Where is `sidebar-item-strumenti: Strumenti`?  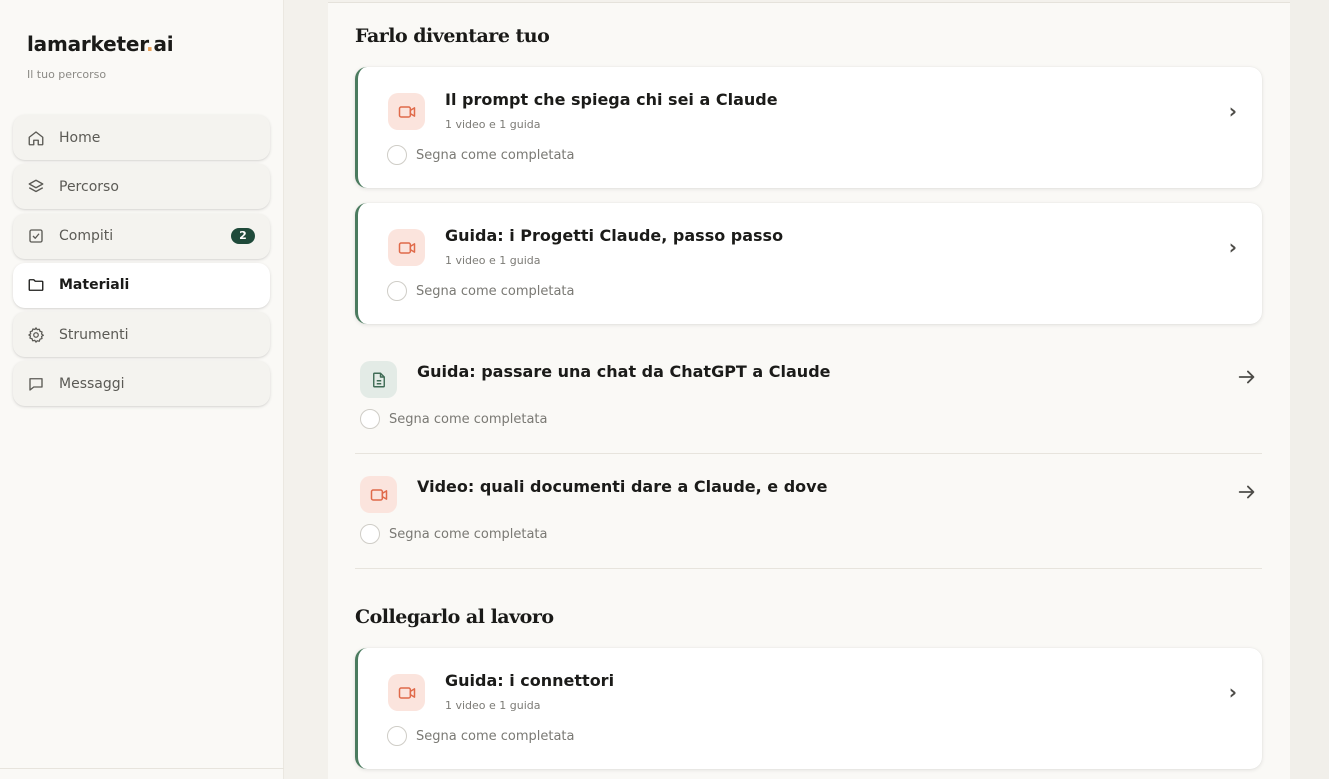
sidebar-item-strumenti: Strumenti is located at coordinates (141, 335).